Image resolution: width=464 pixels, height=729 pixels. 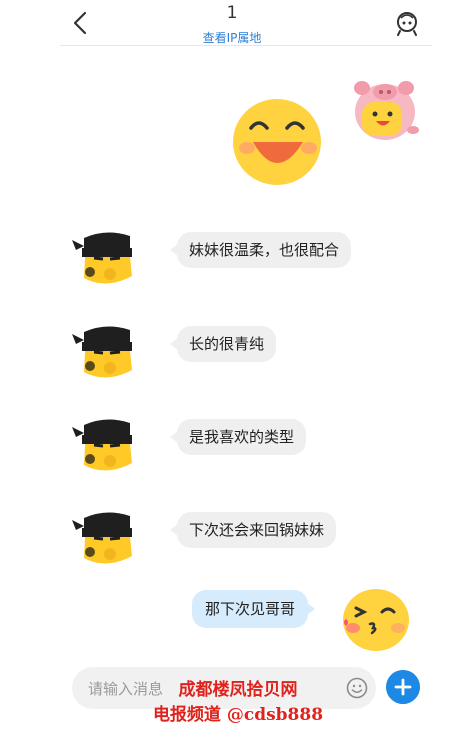 I want to click on outgoing-message-bubble: 那下次见哥哥, so click(x=254, y=609).